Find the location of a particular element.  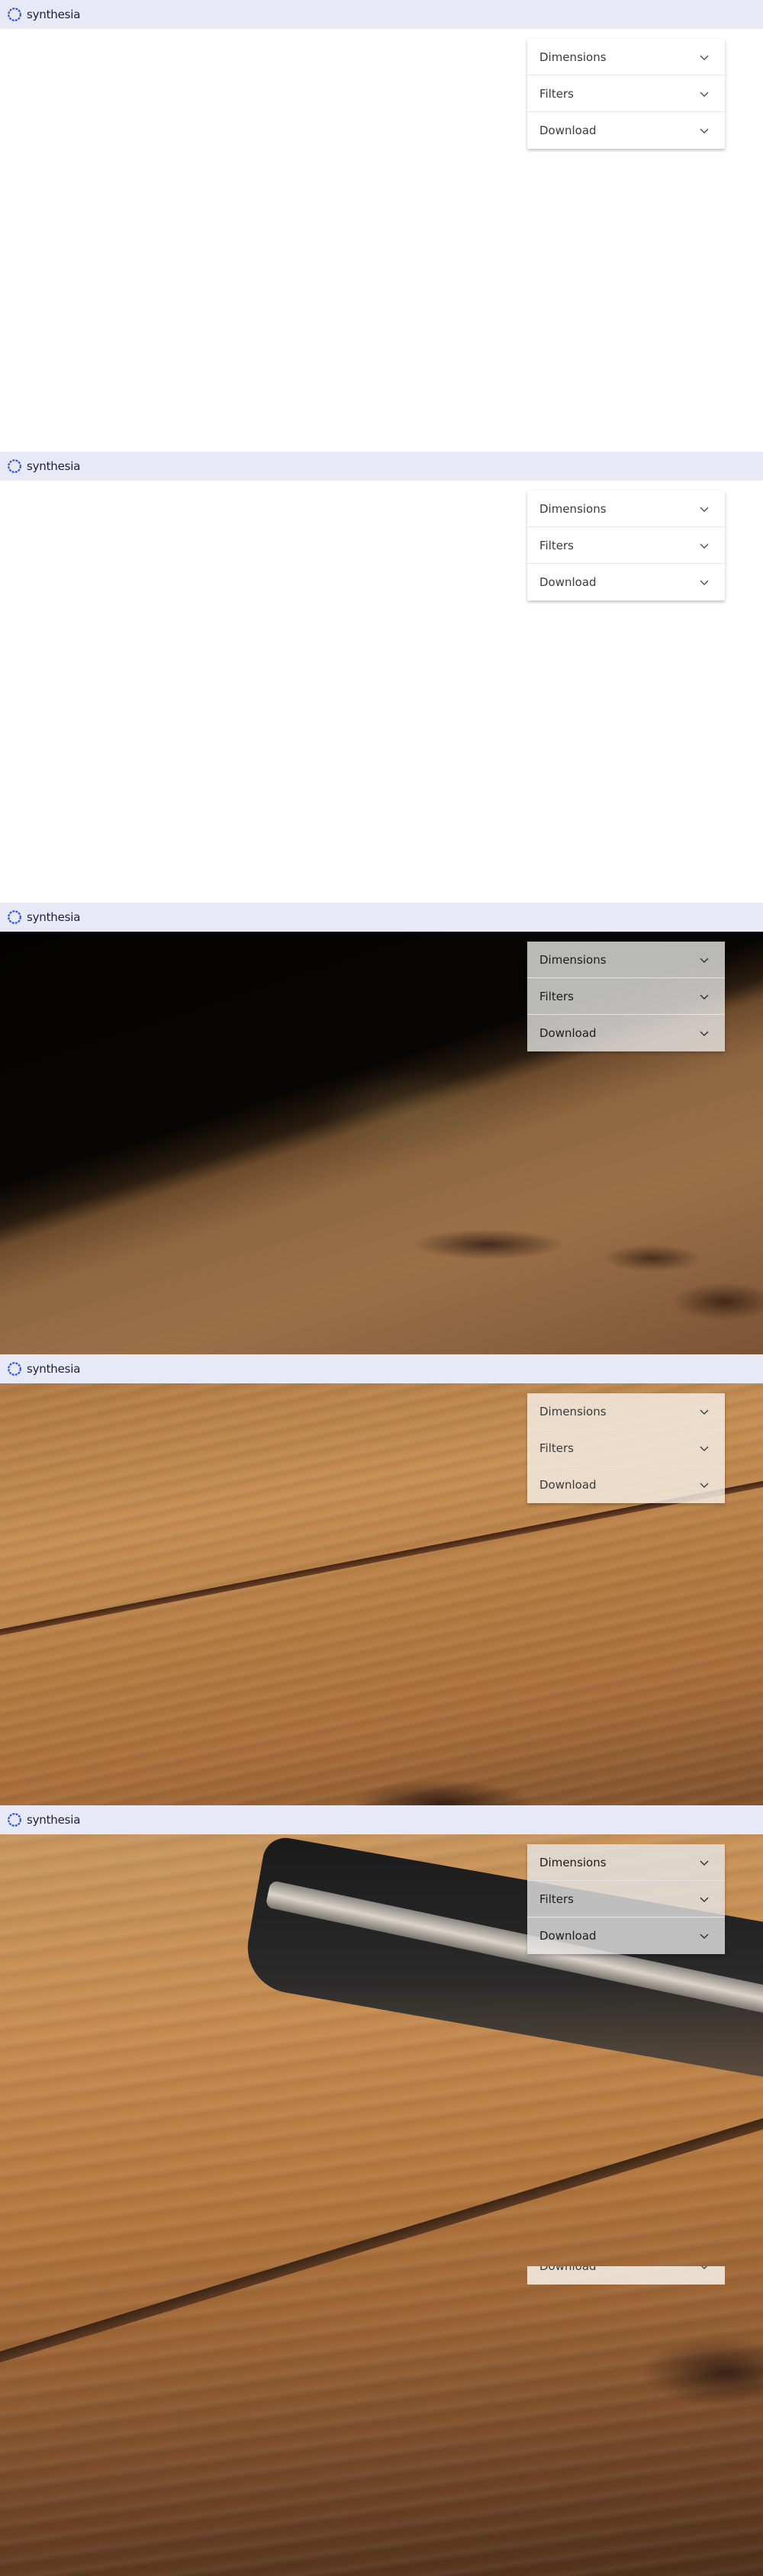

wood-seam is located at coordinates (382, 2243).